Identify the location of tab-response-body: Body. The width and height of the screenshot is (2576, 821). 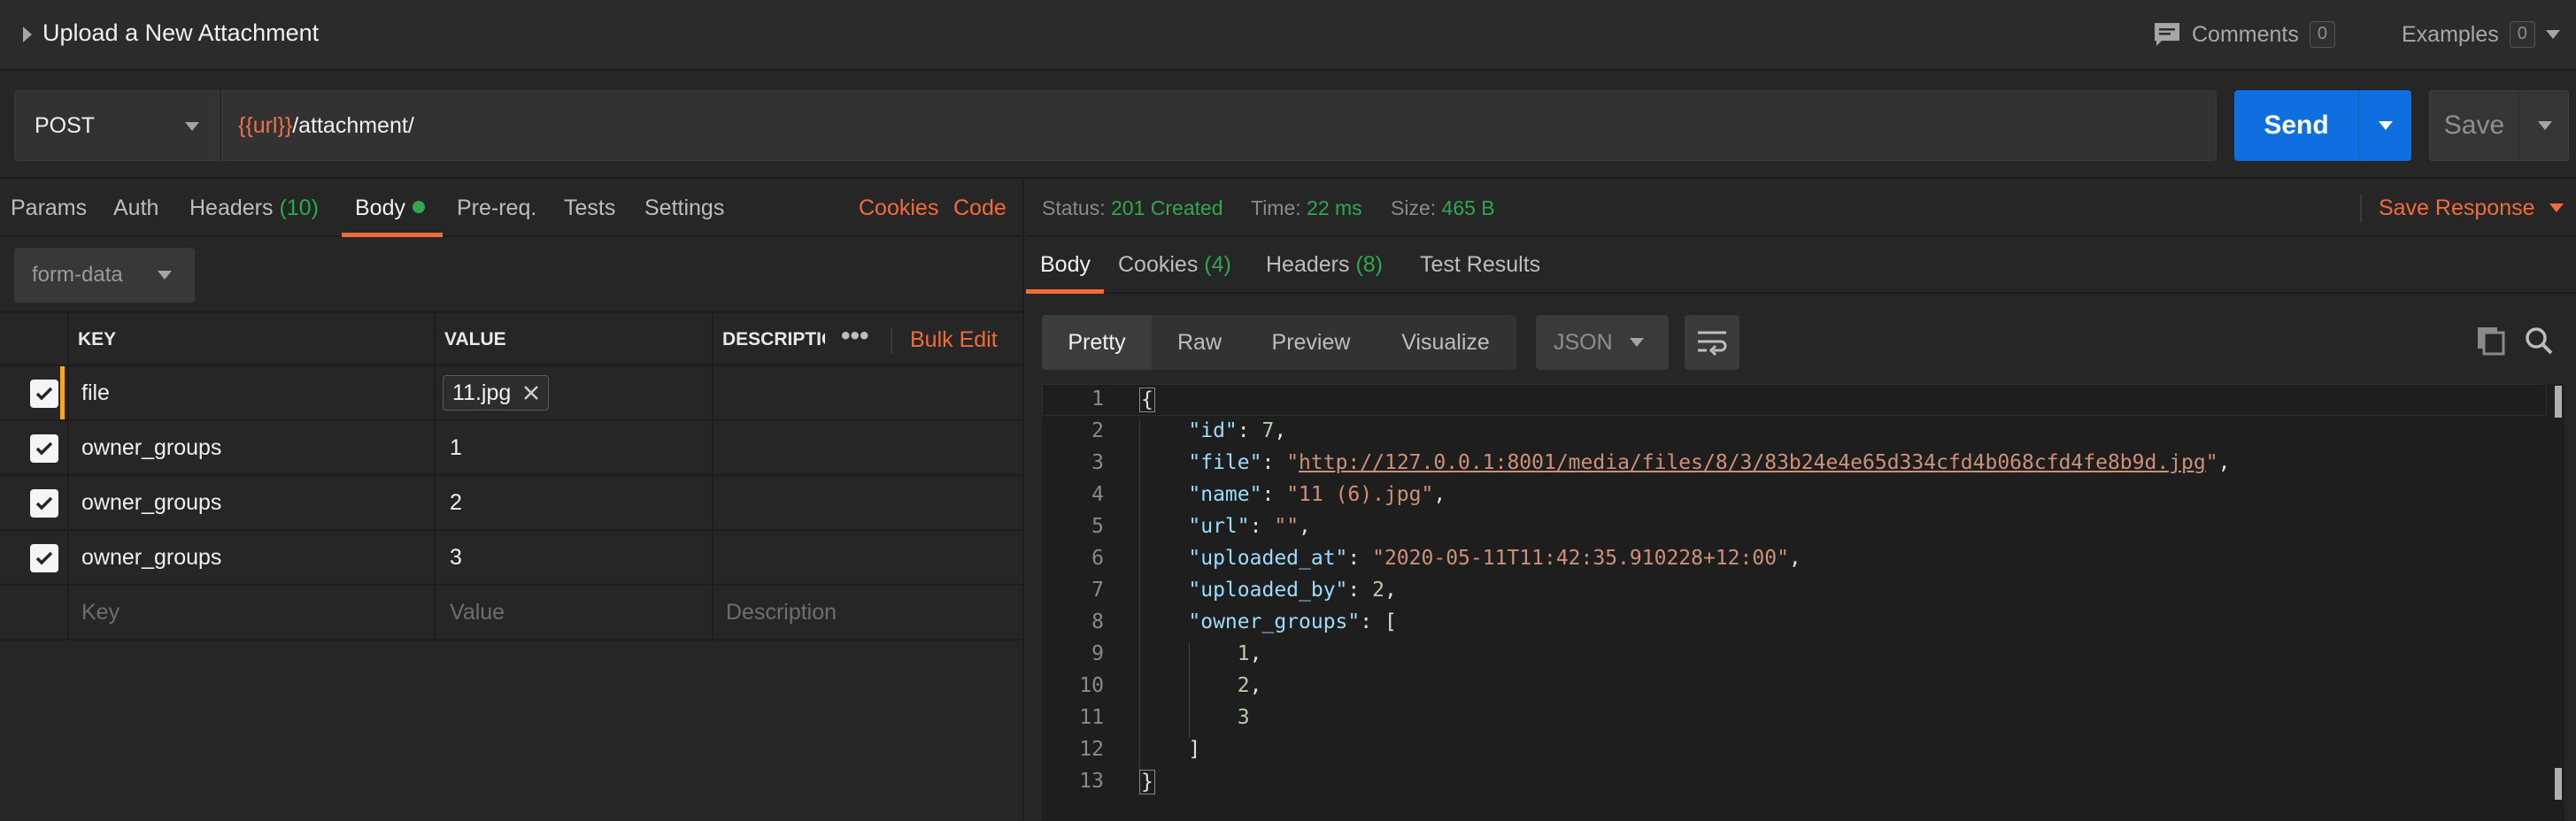
(1065, 264).